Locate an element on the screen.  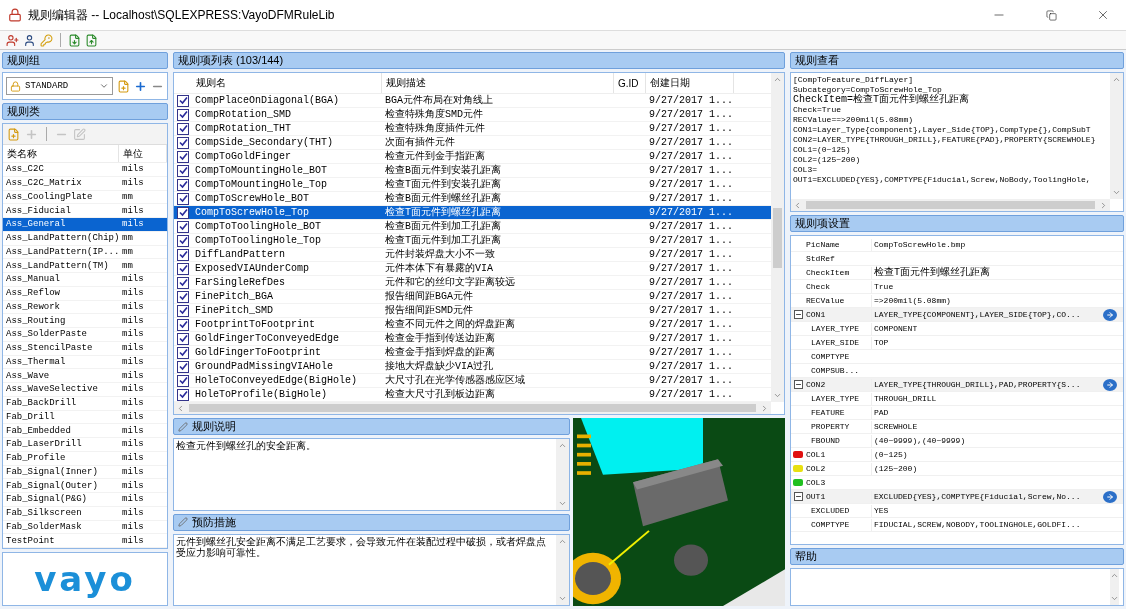
add-icon is located at coordinates (140, 86).